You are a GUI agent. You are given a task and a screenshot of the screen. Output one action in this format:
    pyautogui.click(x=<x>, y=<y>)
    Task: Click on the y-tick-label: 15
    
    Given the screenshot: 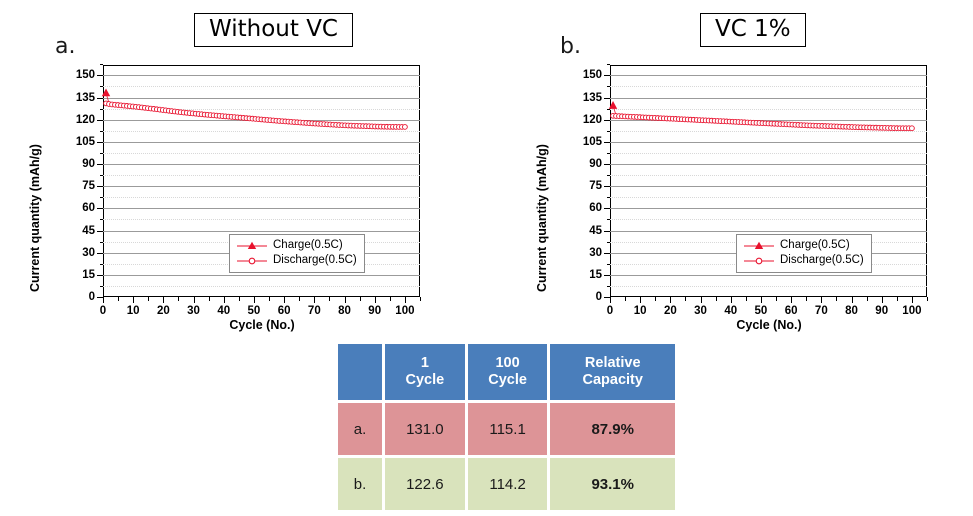 What is the action you would take?
    pyautogui.click(x=88, y=274)
    